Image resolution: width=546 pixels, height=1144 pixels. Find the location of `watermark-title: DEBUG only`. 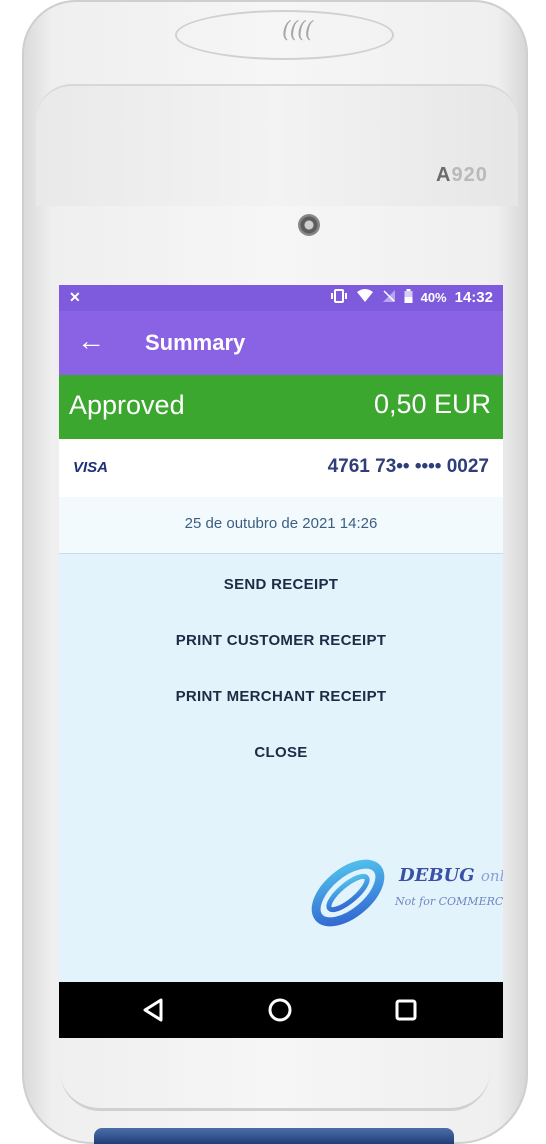

watermark-title: DEBUG only is located at coordinates (451, 875).